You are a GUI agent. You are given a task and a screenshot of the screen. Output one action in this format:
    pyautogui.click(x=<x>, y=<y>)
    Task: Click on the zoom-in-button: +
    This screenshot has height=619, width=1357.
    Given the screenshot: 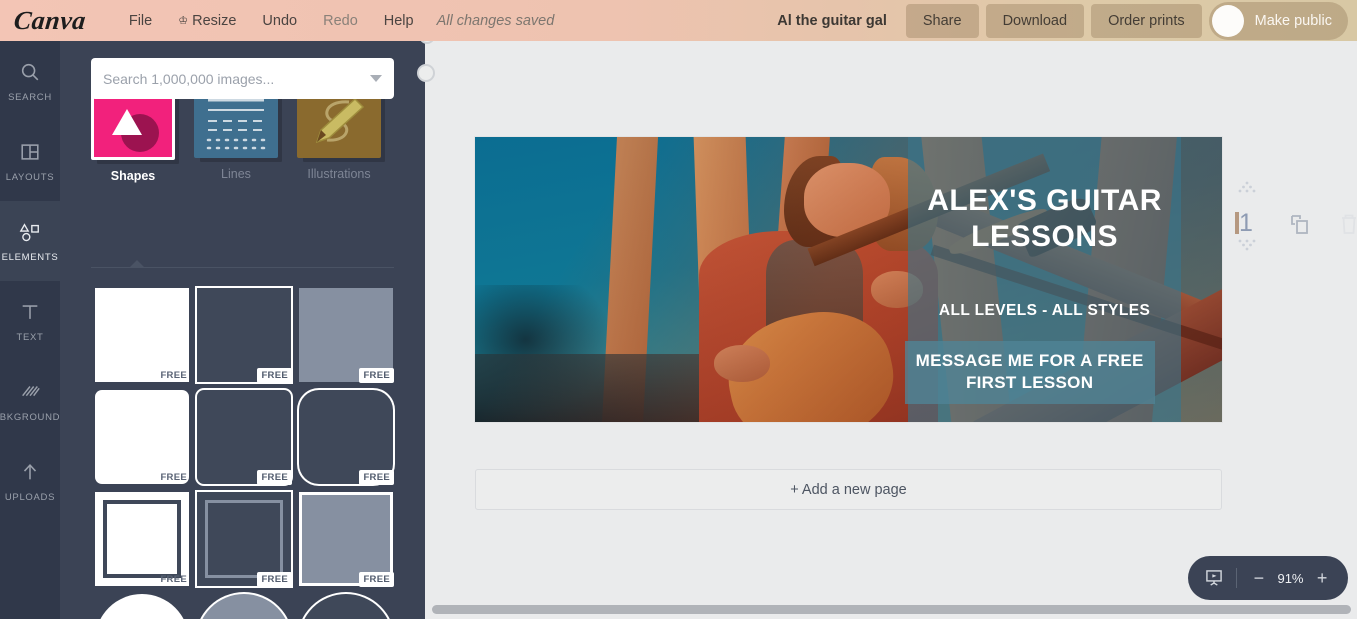 What is the action you would take?
    pyautogui.click(x=1322, y=578)
    